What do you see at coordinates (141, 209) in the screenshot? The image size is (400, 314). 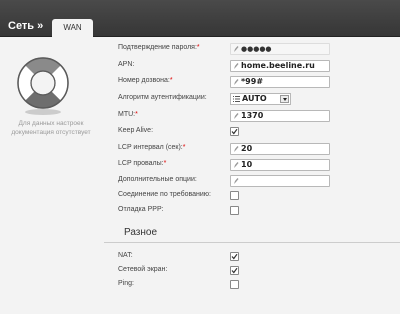 I see `ppp-debug-label: Отладка PPP:` at bounding box center [141, 209].